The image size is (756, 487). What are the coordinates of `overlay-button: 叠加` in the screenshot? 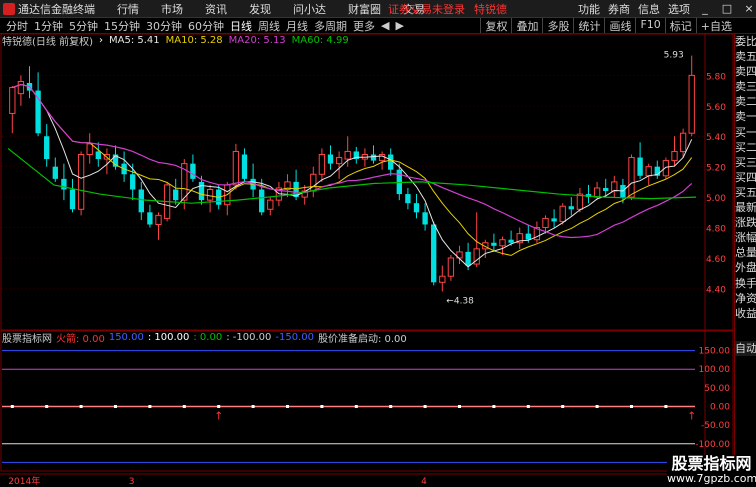 It's located at (526, 25).